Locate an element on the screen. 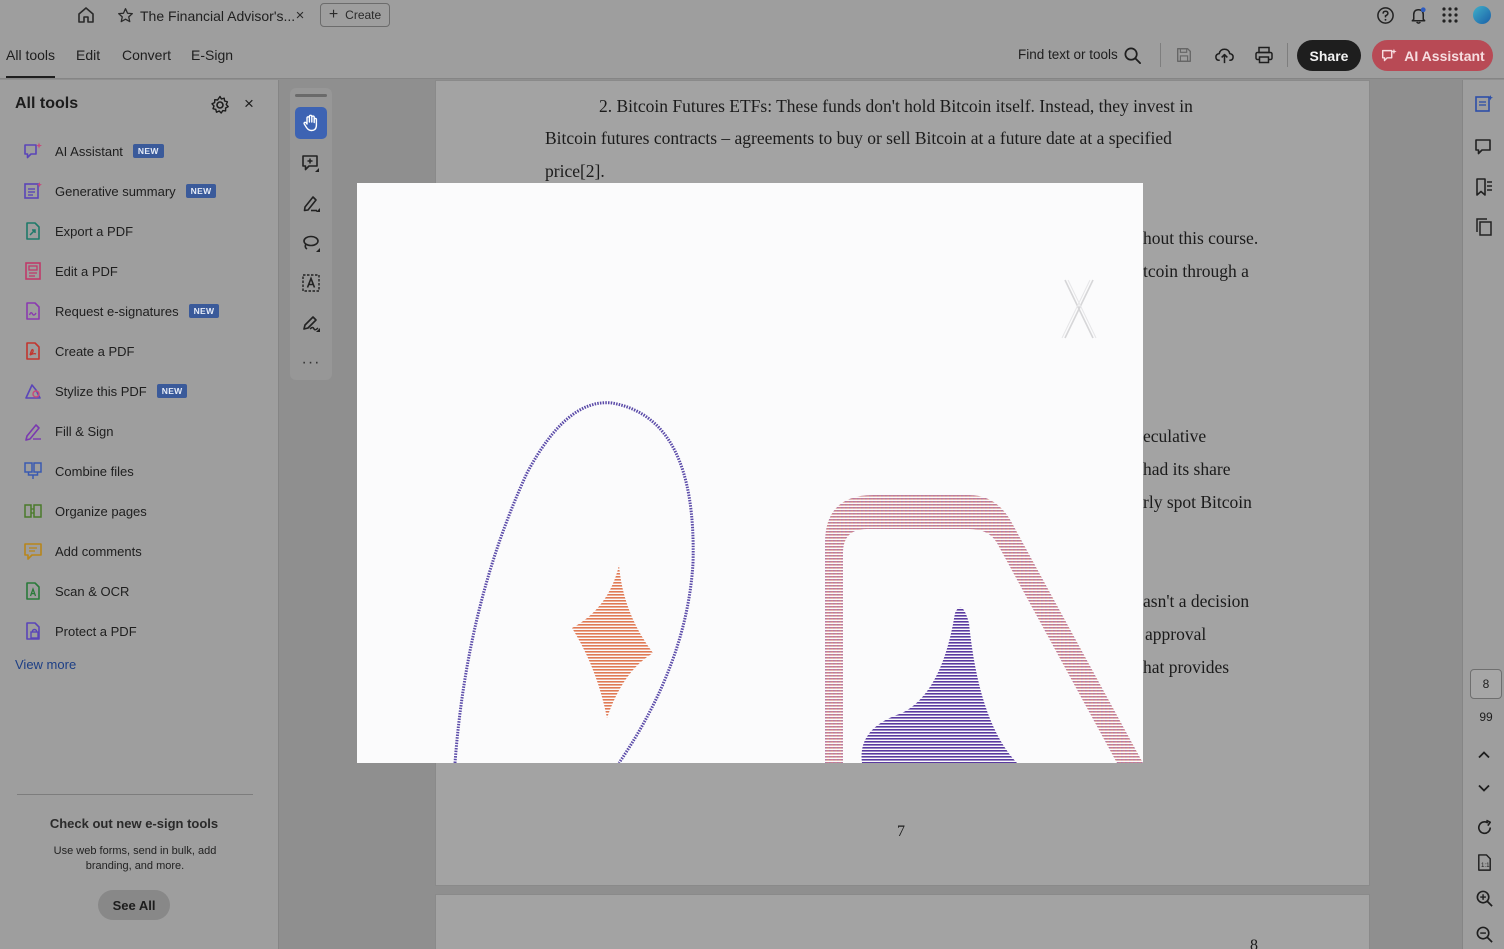 The width and height of the screenshot is (1504, 949). tool-label: Scan & OCR is located at coordinates (92, 591).